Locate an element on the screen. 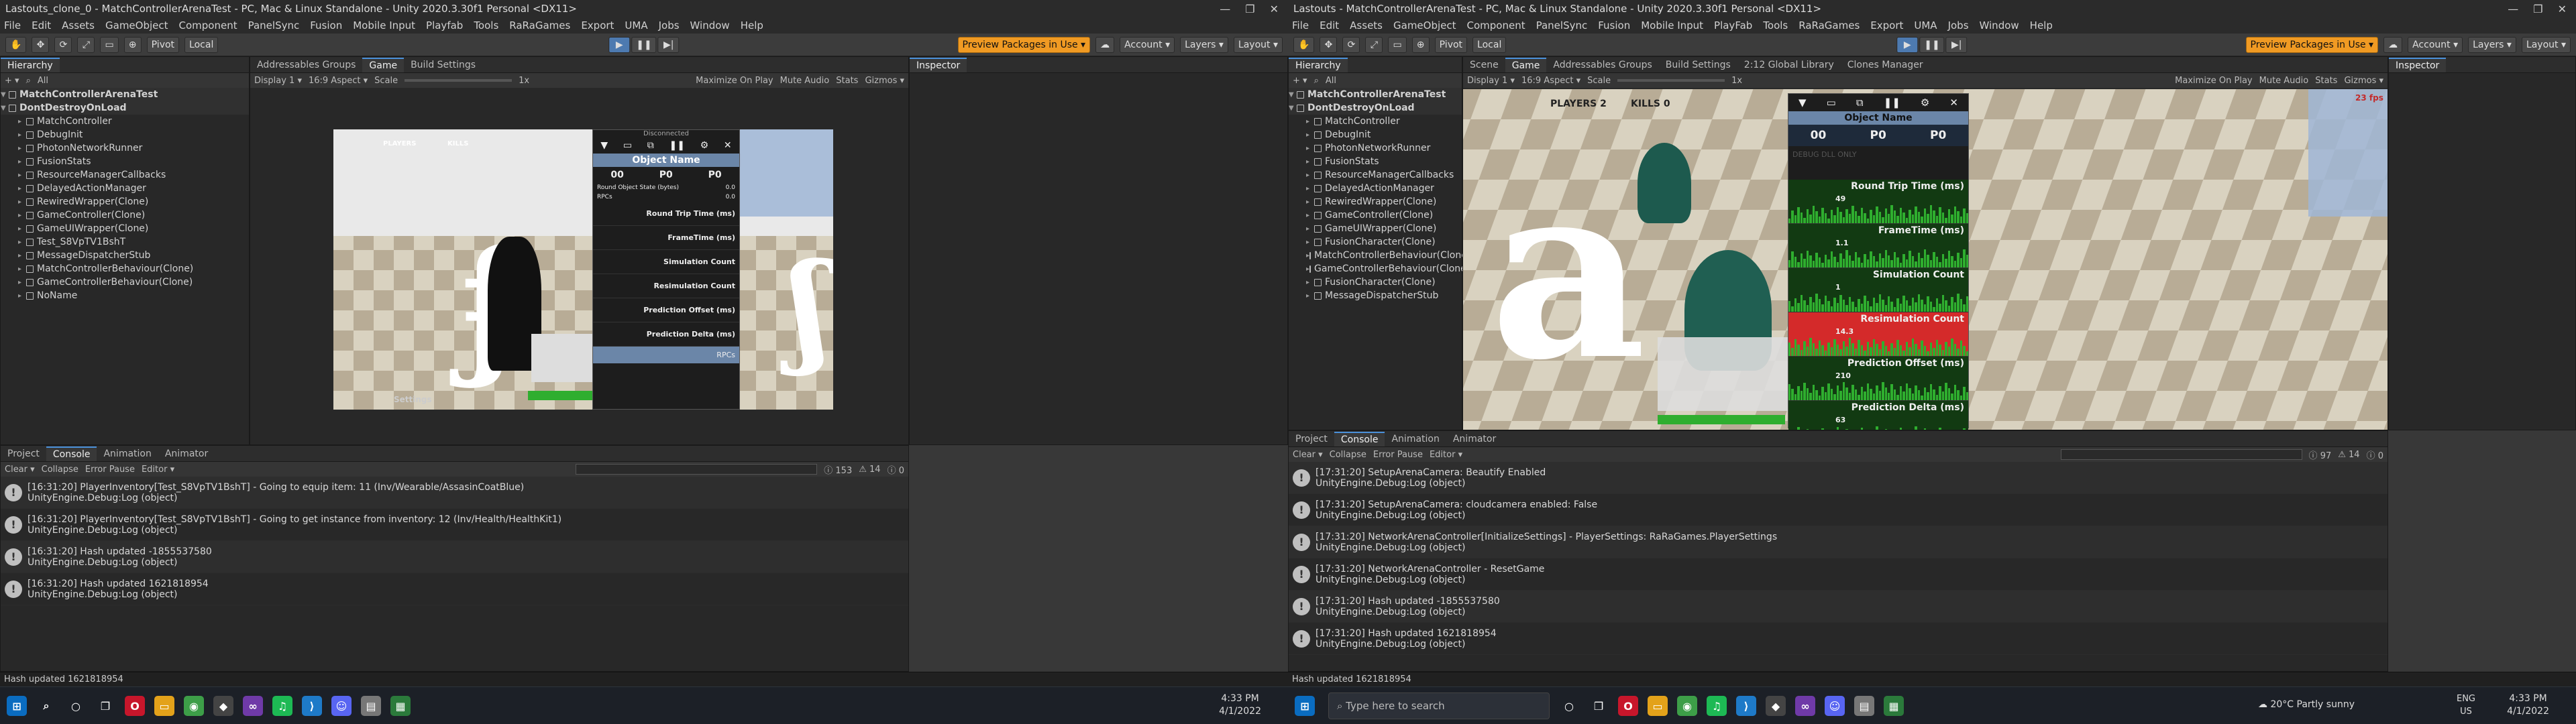  rect-tool-icon: ▭ is located at coordinates (109, 44).